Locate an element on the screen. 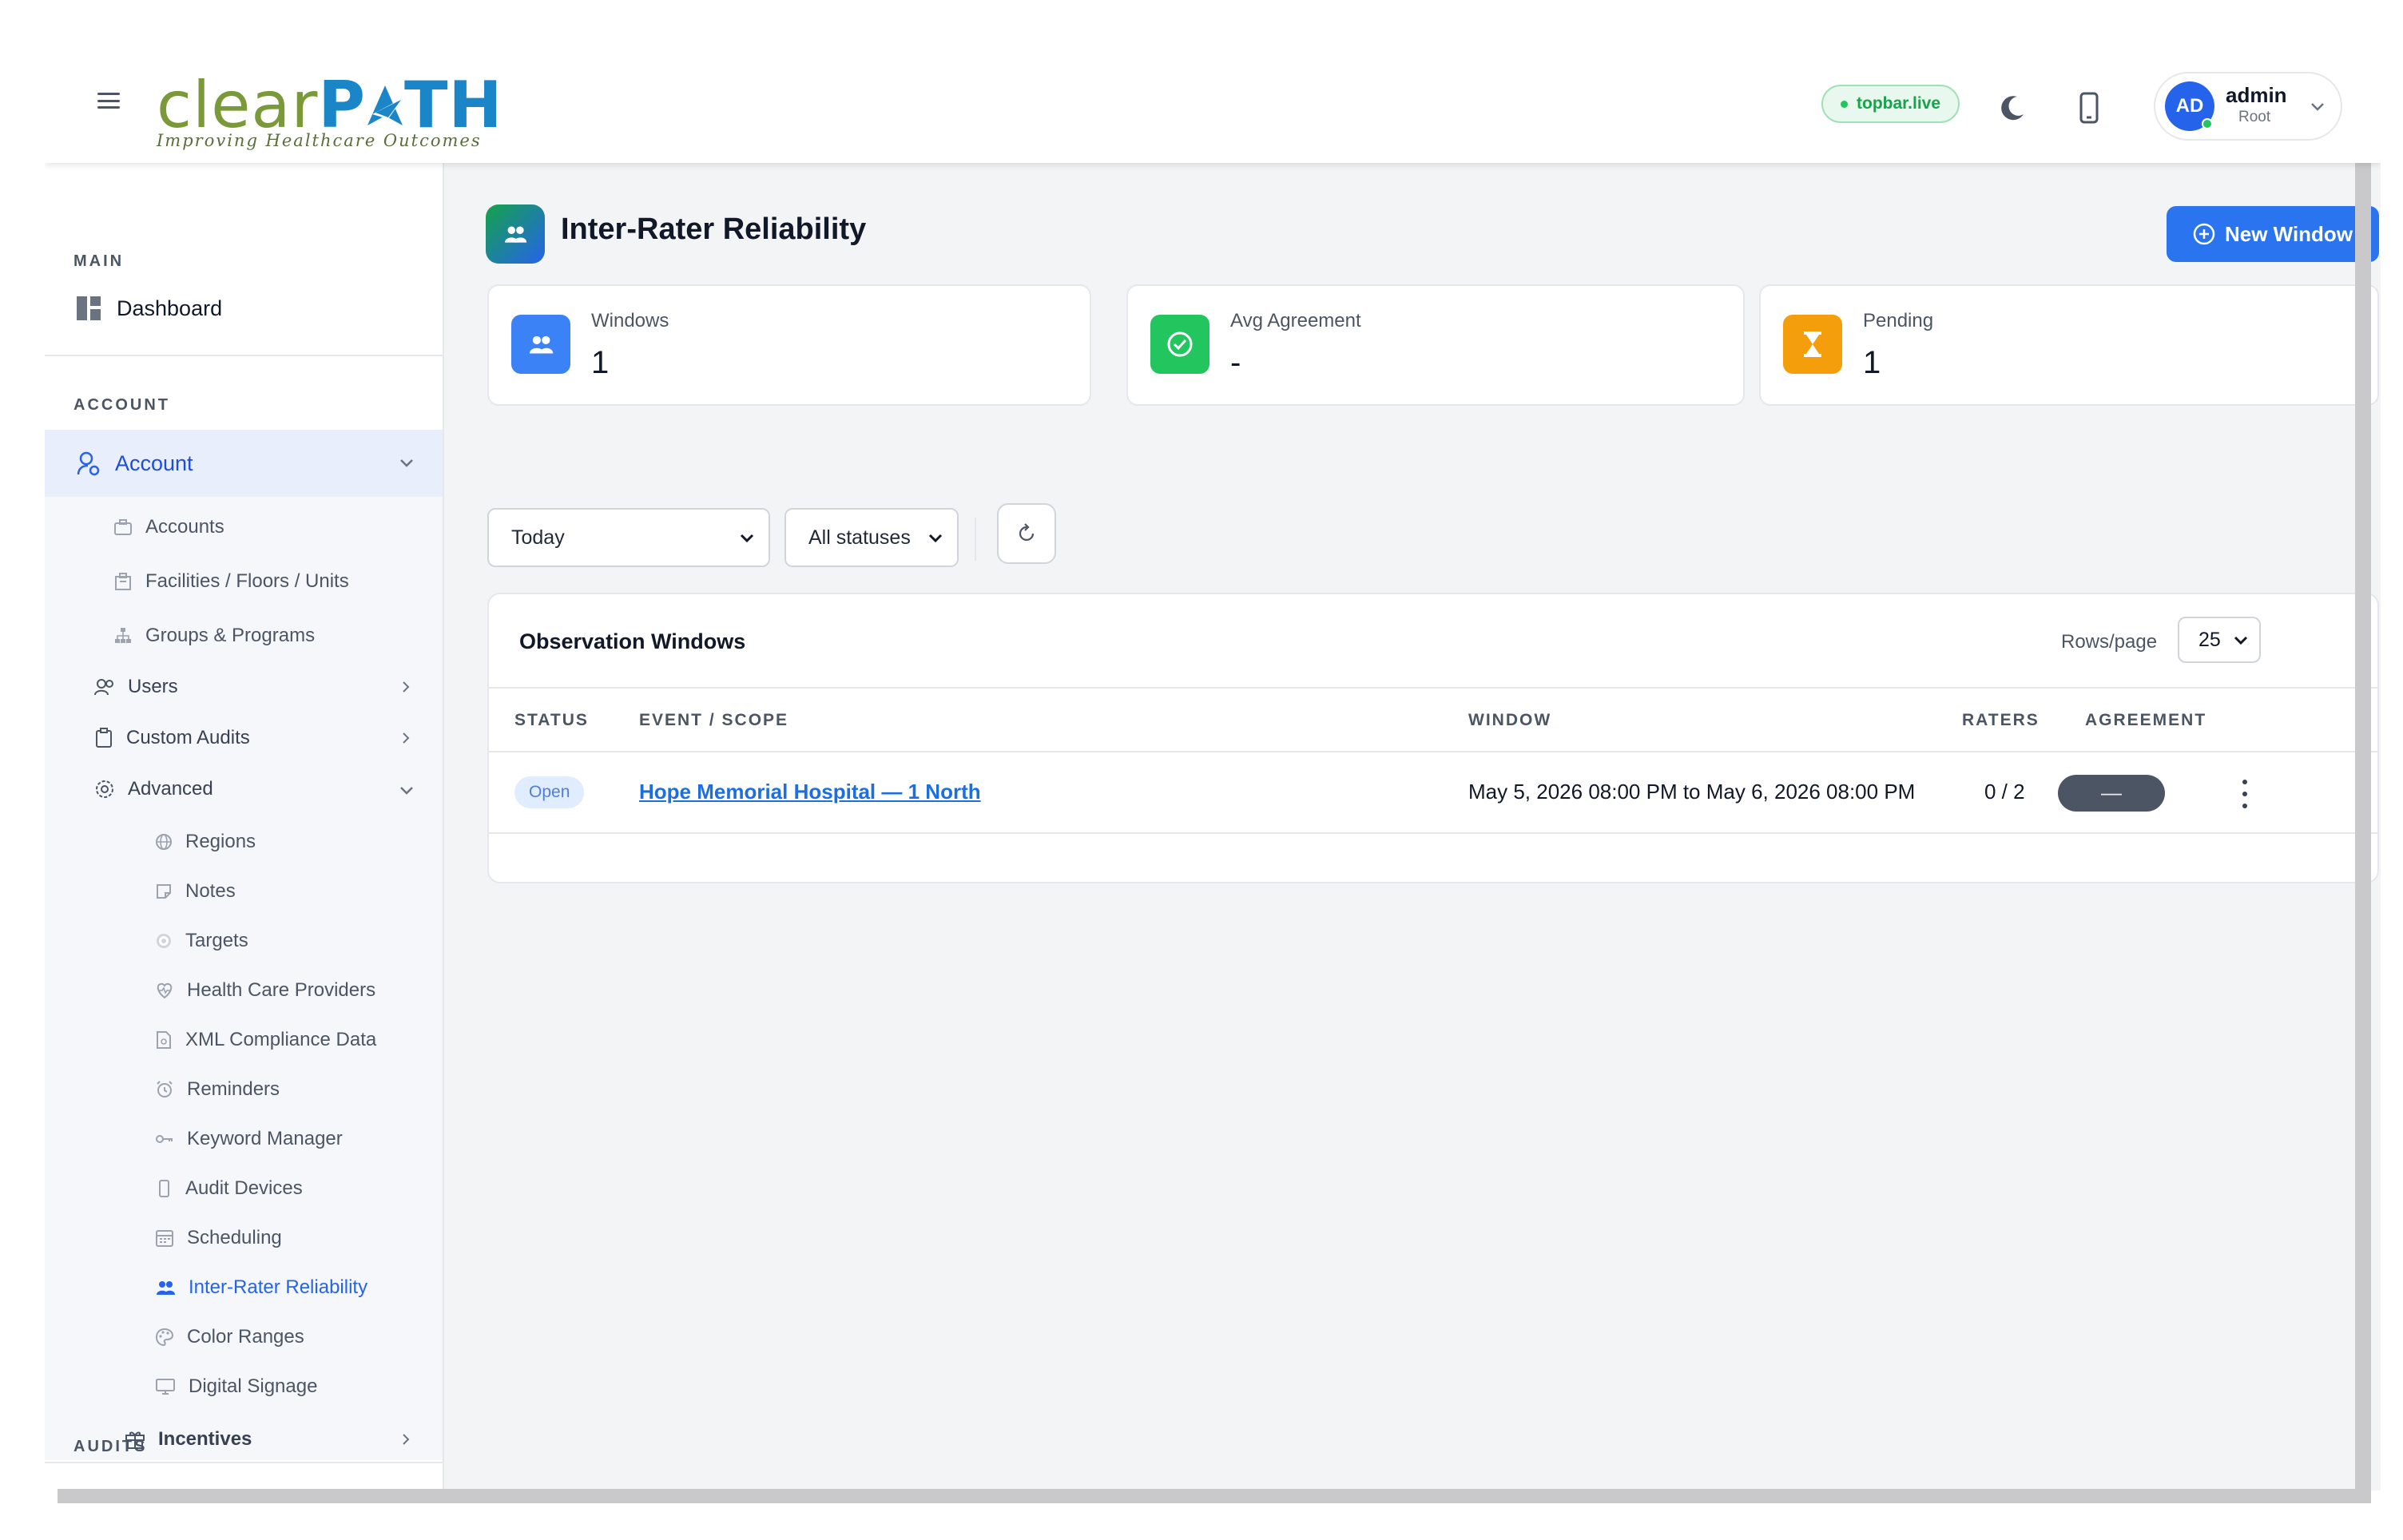 The height and width of the screenshot is (1540, 2403). rows-per-page-select: 25 is located at coordinates (2219, 640).